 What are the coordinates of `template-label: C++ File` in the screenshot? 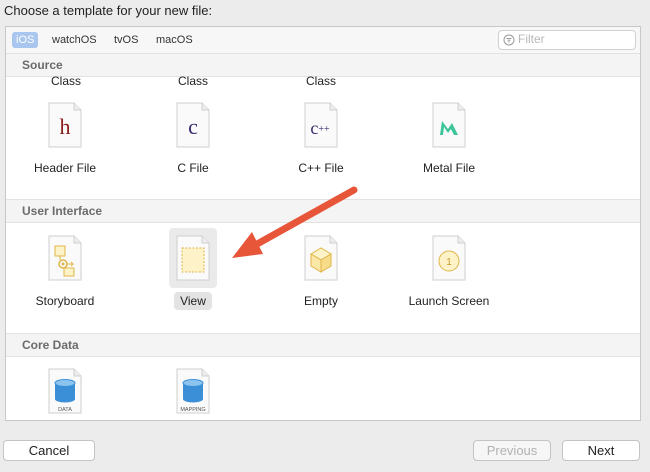 It's located at (321, 168).